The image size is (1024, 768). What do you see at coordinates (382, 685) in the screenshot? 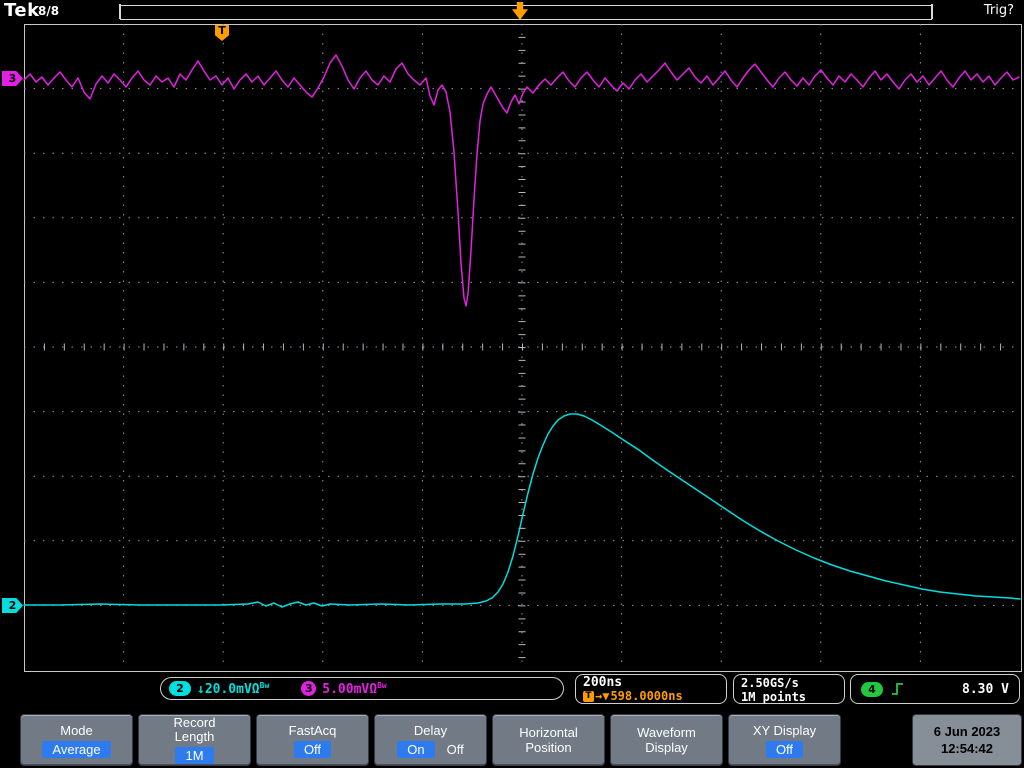
I see `channel3-bandwidth-label: Bw` at bounding box center [382, 685].